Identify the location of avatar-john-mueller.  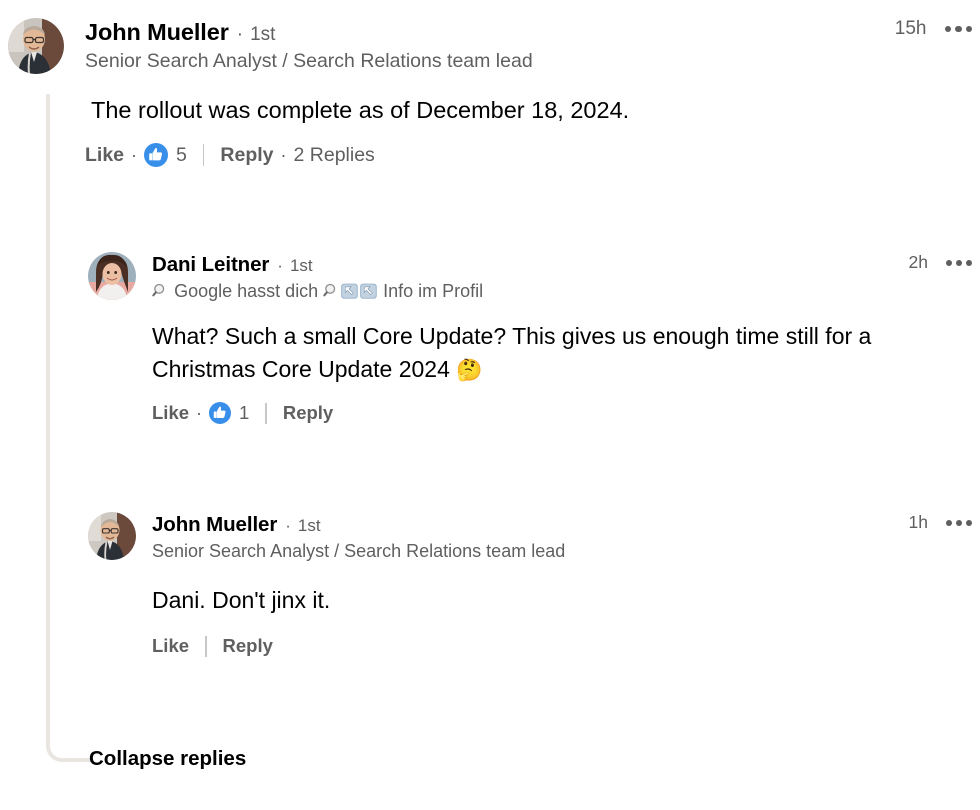
(36, 46).